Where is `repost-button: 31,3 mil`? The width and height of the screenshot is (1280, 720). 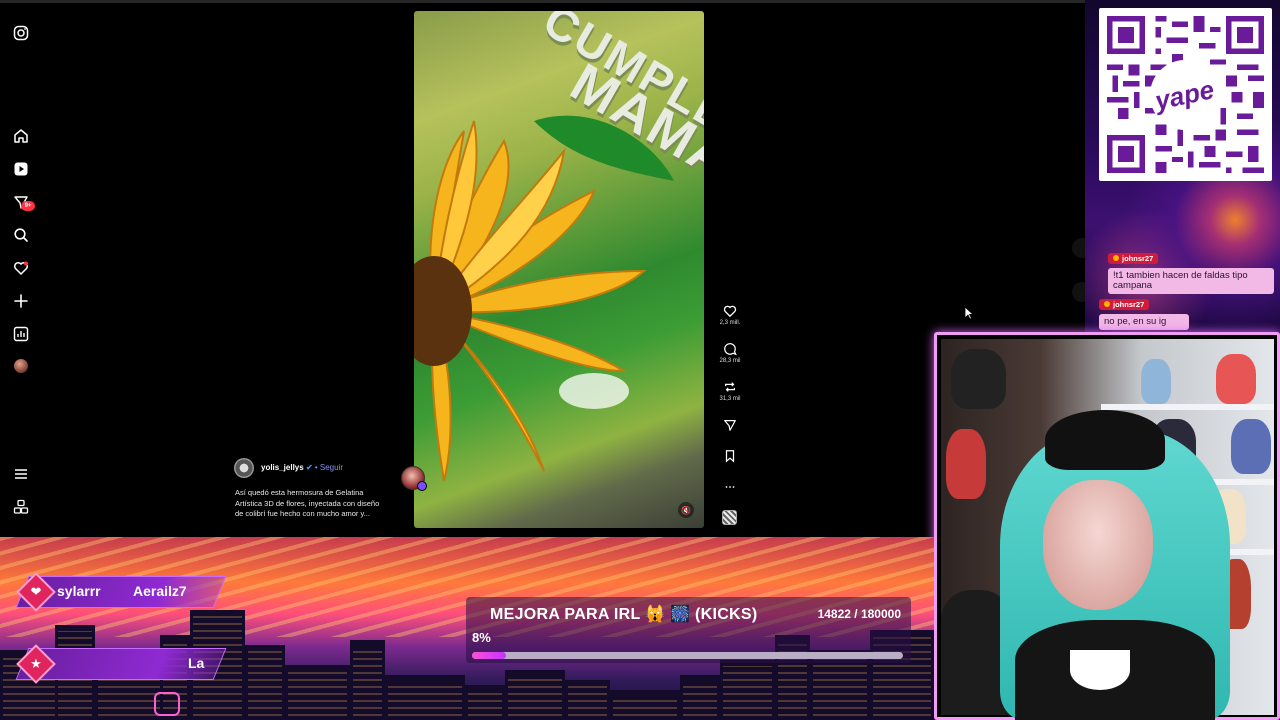 repost-button: 31,3 mil is located at coordinates (730, 391).